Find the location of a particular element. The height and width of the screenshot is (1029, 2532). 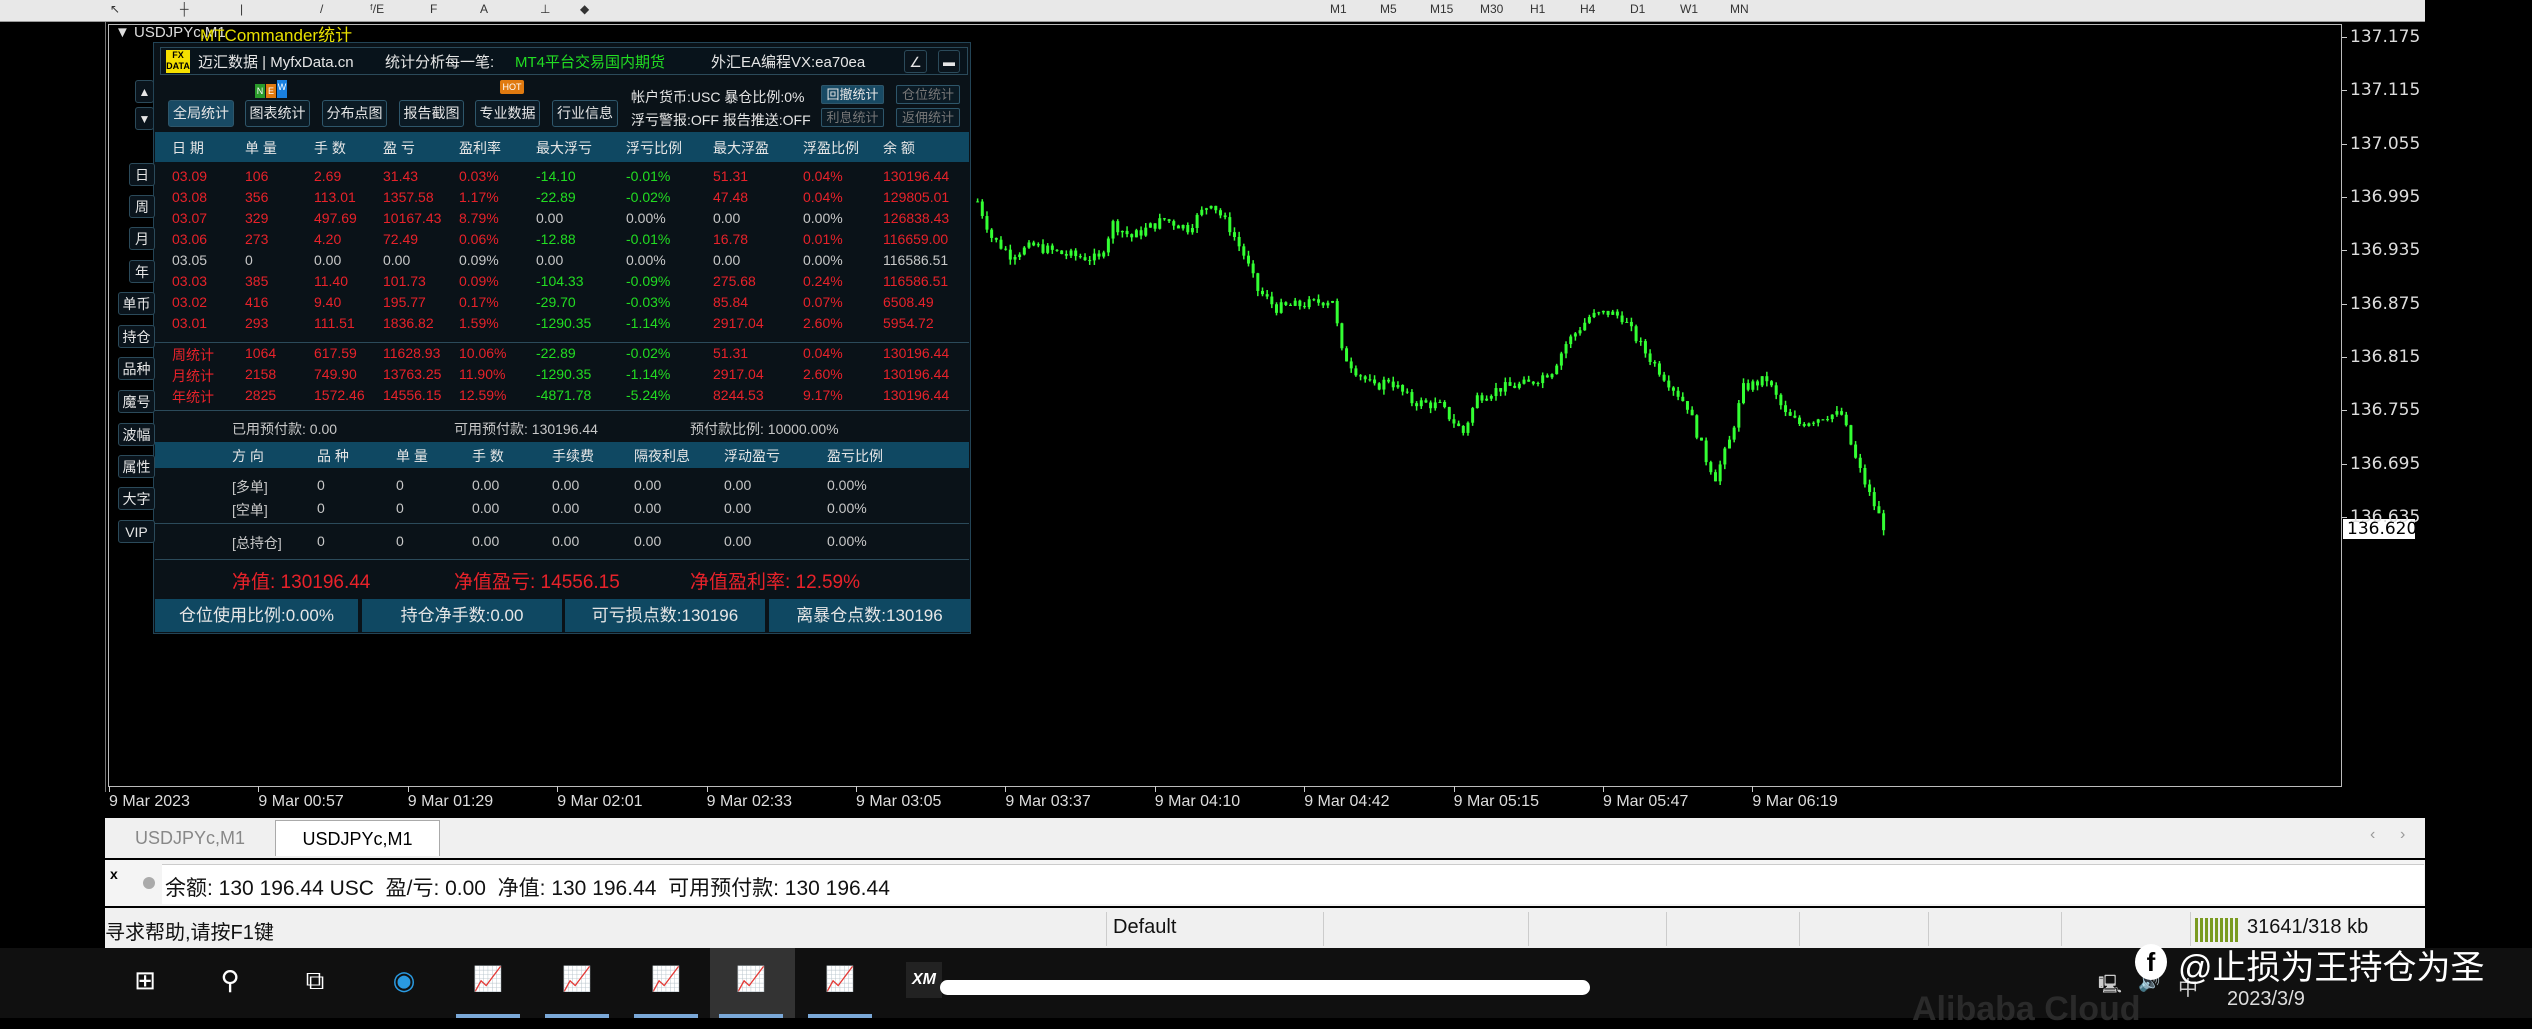

minimize-icon: ▬ is located at coordinates (949, 61).